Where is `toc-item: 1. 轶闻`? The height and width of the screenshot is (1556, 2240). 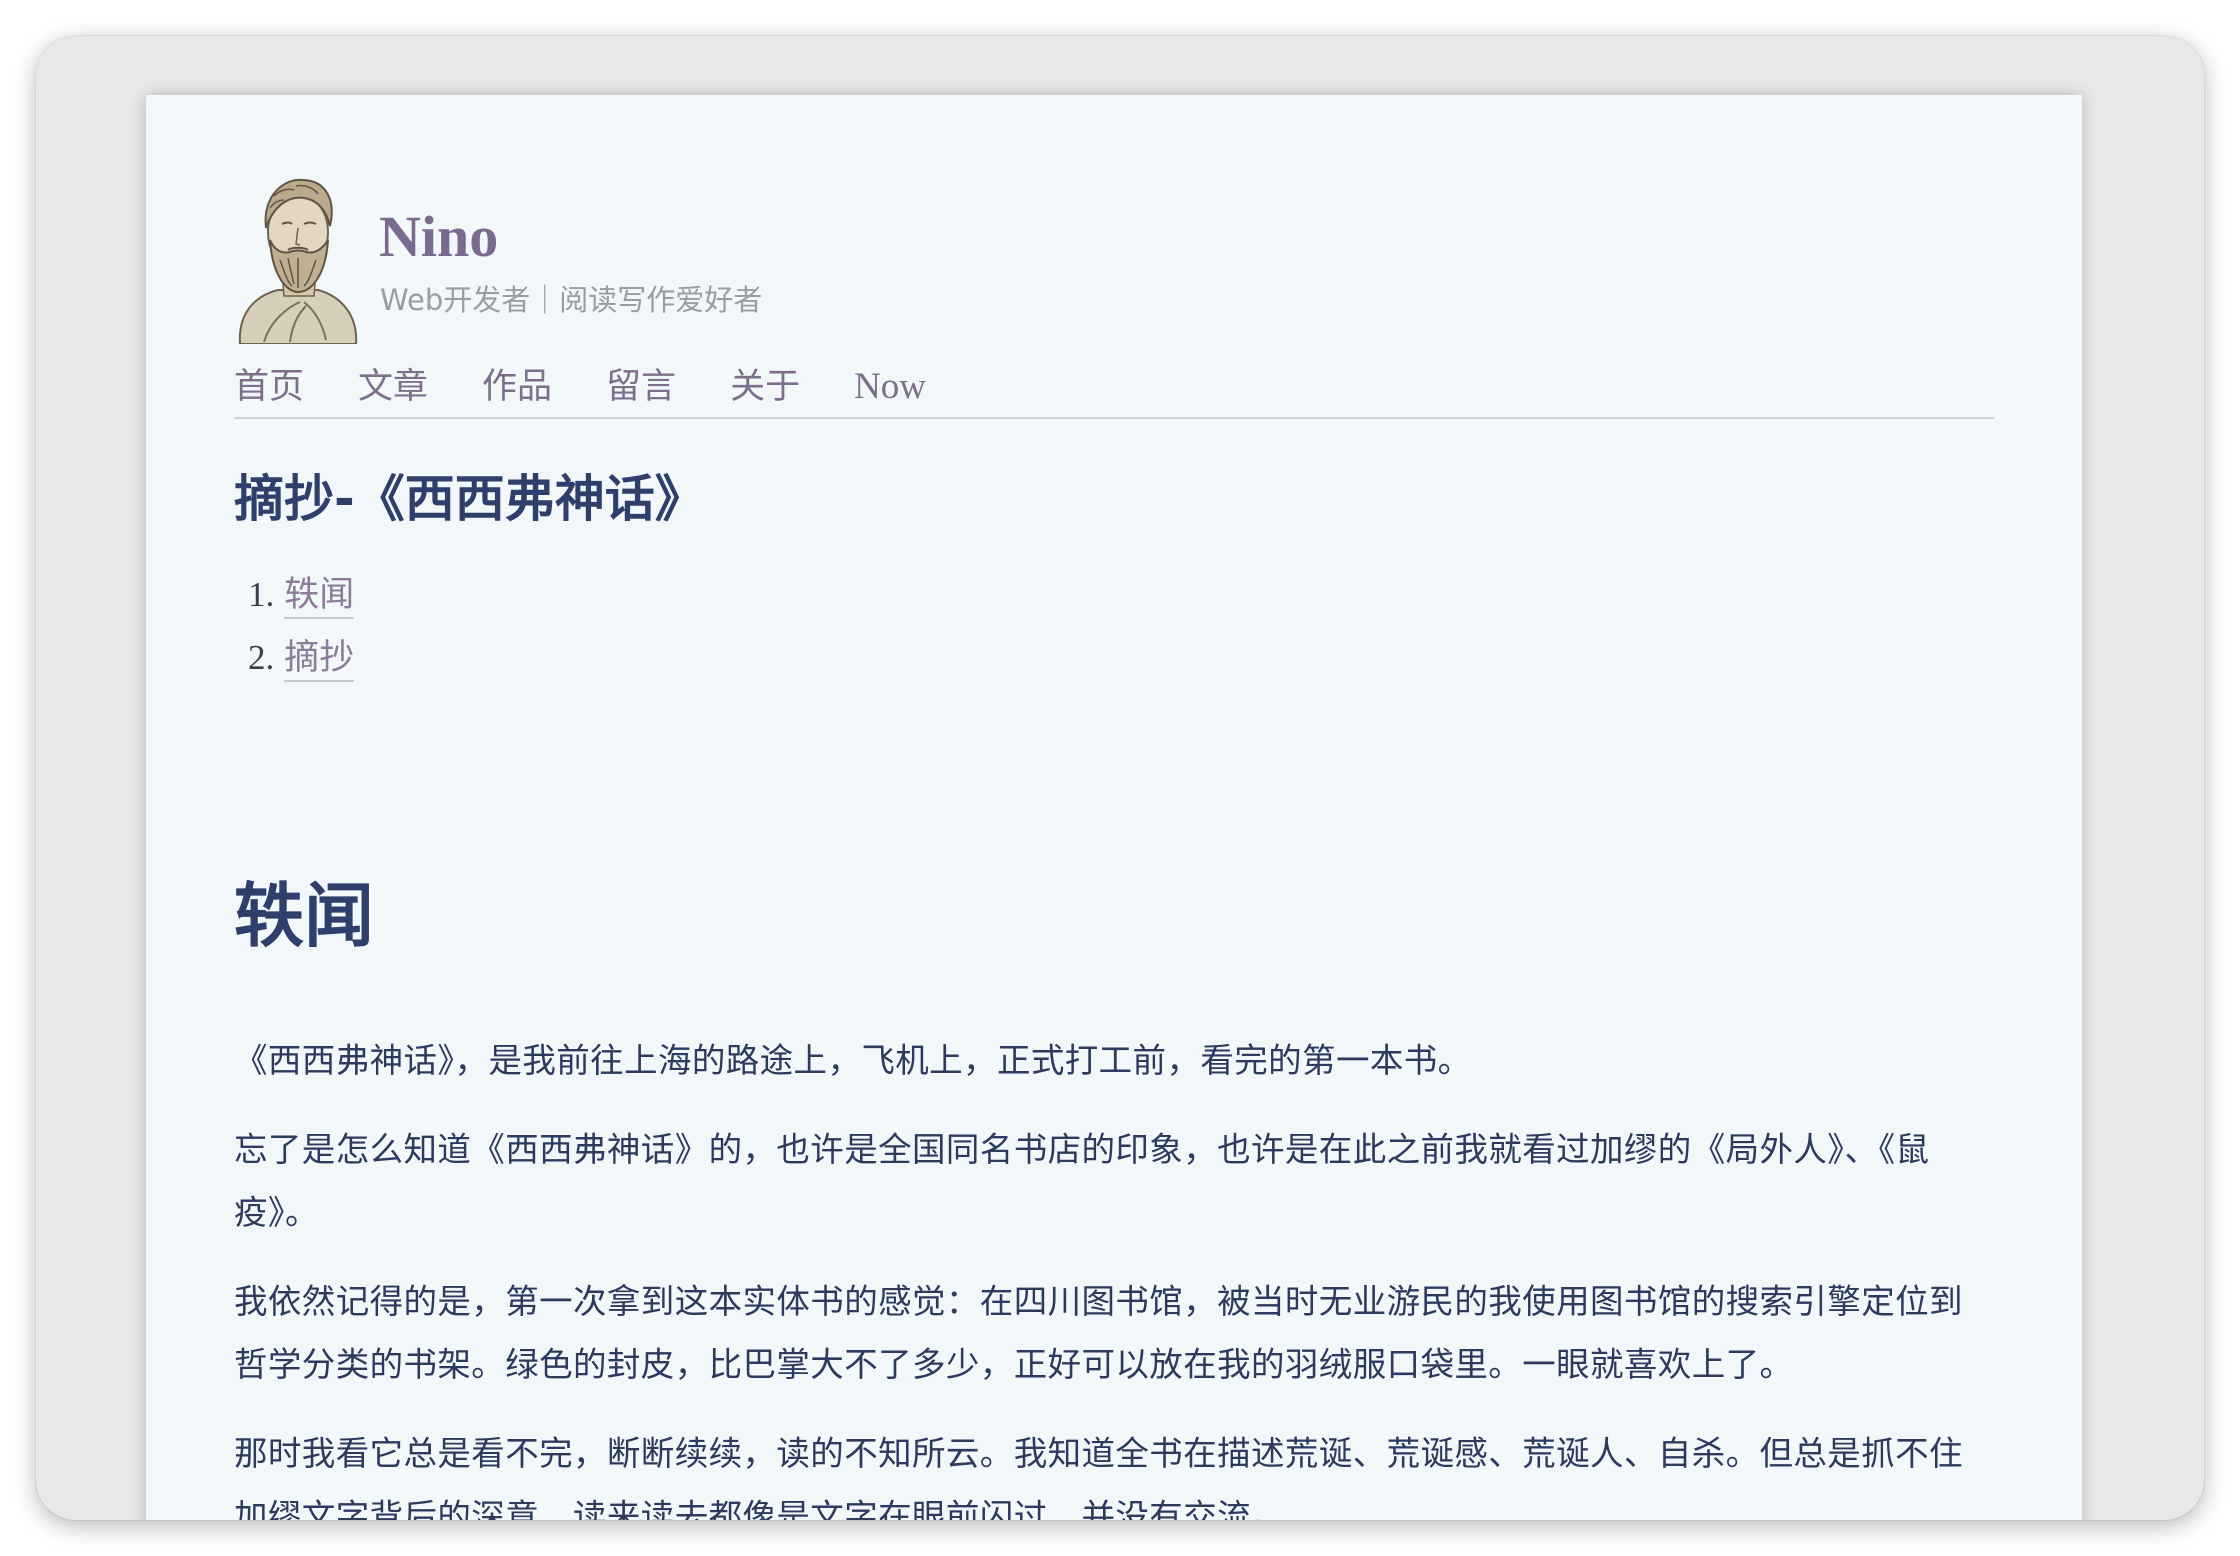
toc-item: 1. 轶闻 is located at coordinates (301, 596).